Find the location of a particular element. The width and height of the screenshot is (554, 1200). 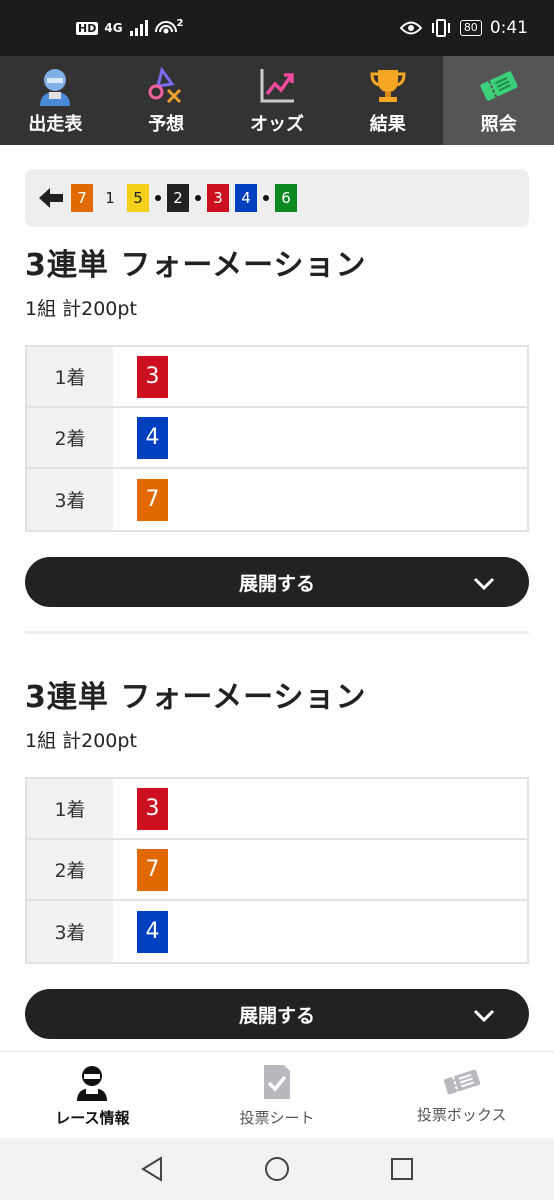

back-triangle-icon is located at coordinates (152, 1169).